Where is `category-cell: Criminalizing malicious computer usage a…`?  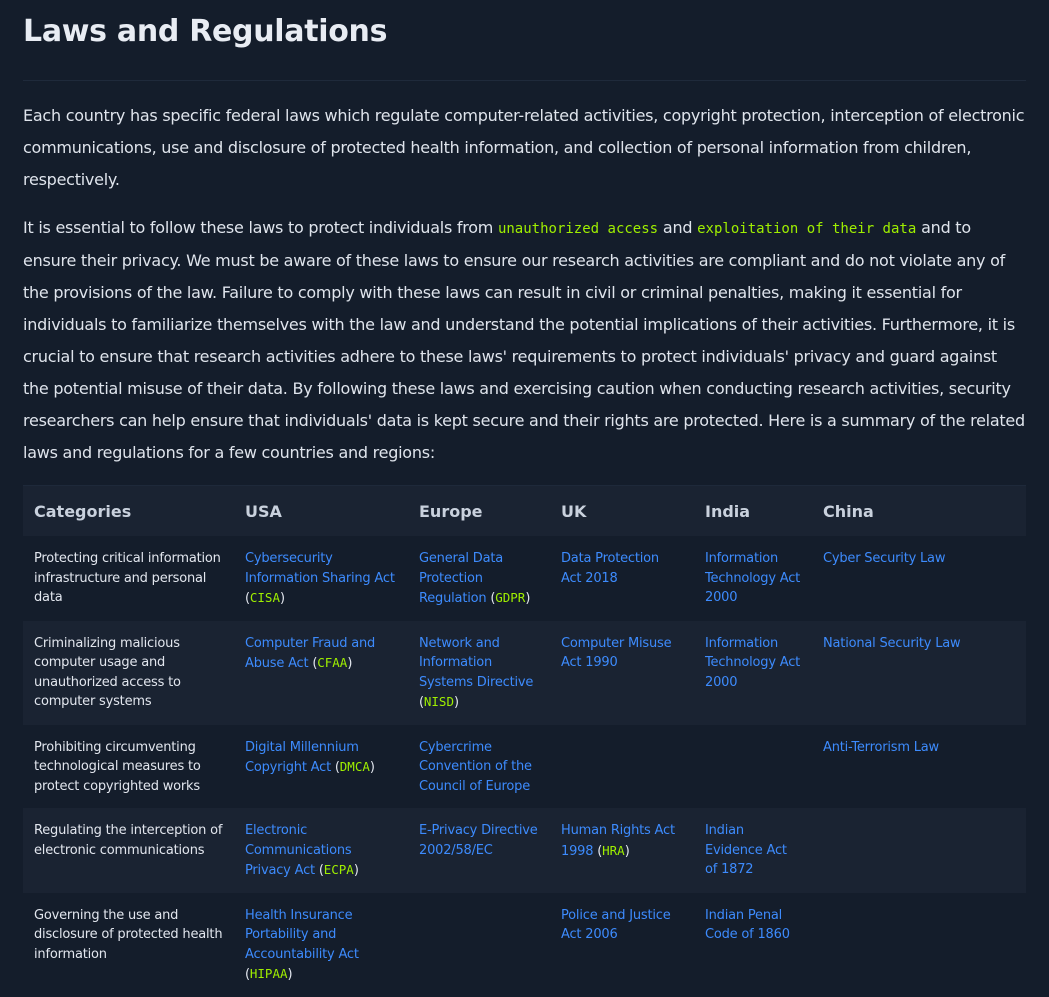
category-cell: Criminalizing malicious computer usage a… is located at coordinates (128, 672).